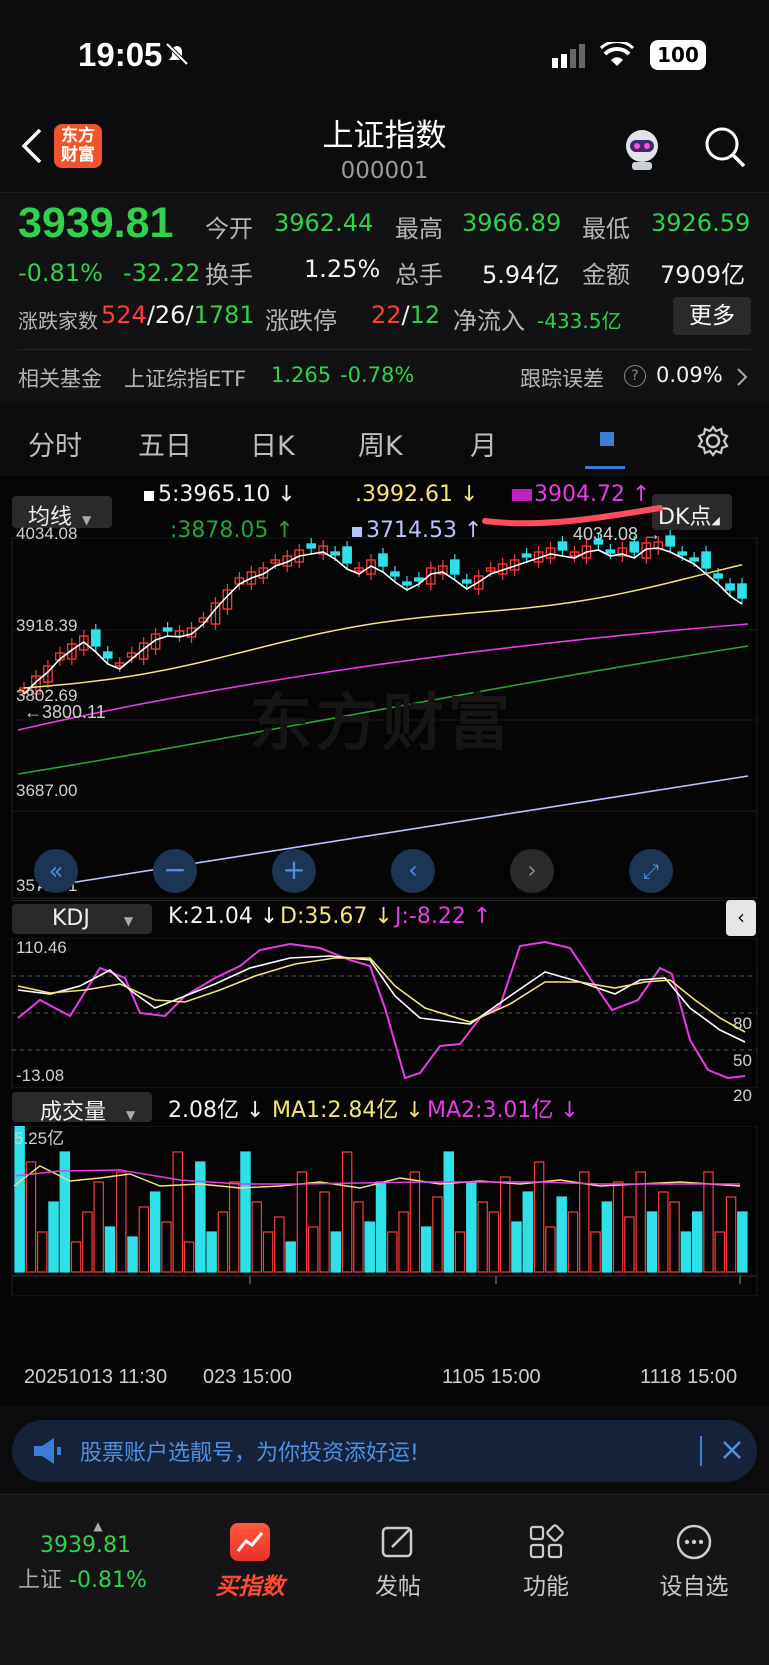 This screenshot has height=1665, width=769. I want to click on tab-monthly-k: 月, so click(483, 443).